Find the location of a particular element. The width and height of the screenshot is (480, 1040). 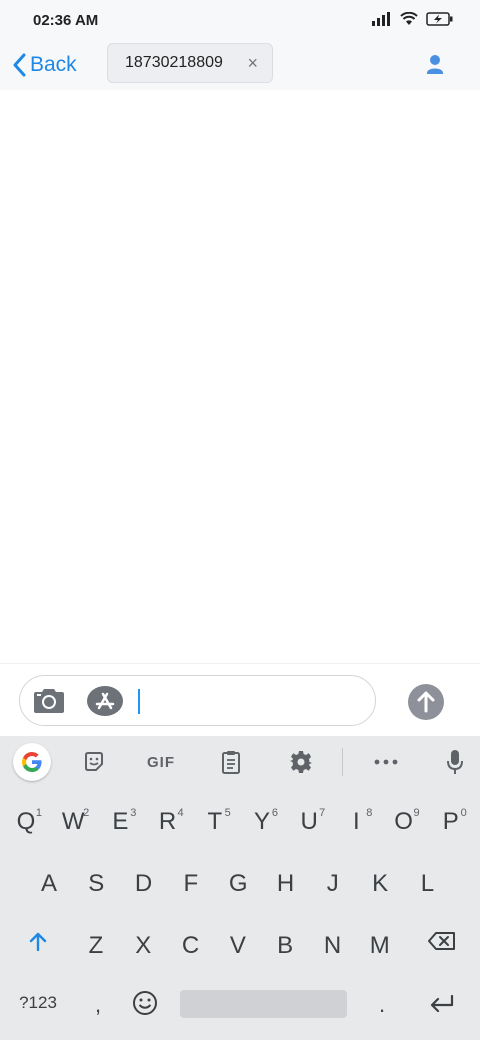

key-s: S is located at coordinates (96, 884).